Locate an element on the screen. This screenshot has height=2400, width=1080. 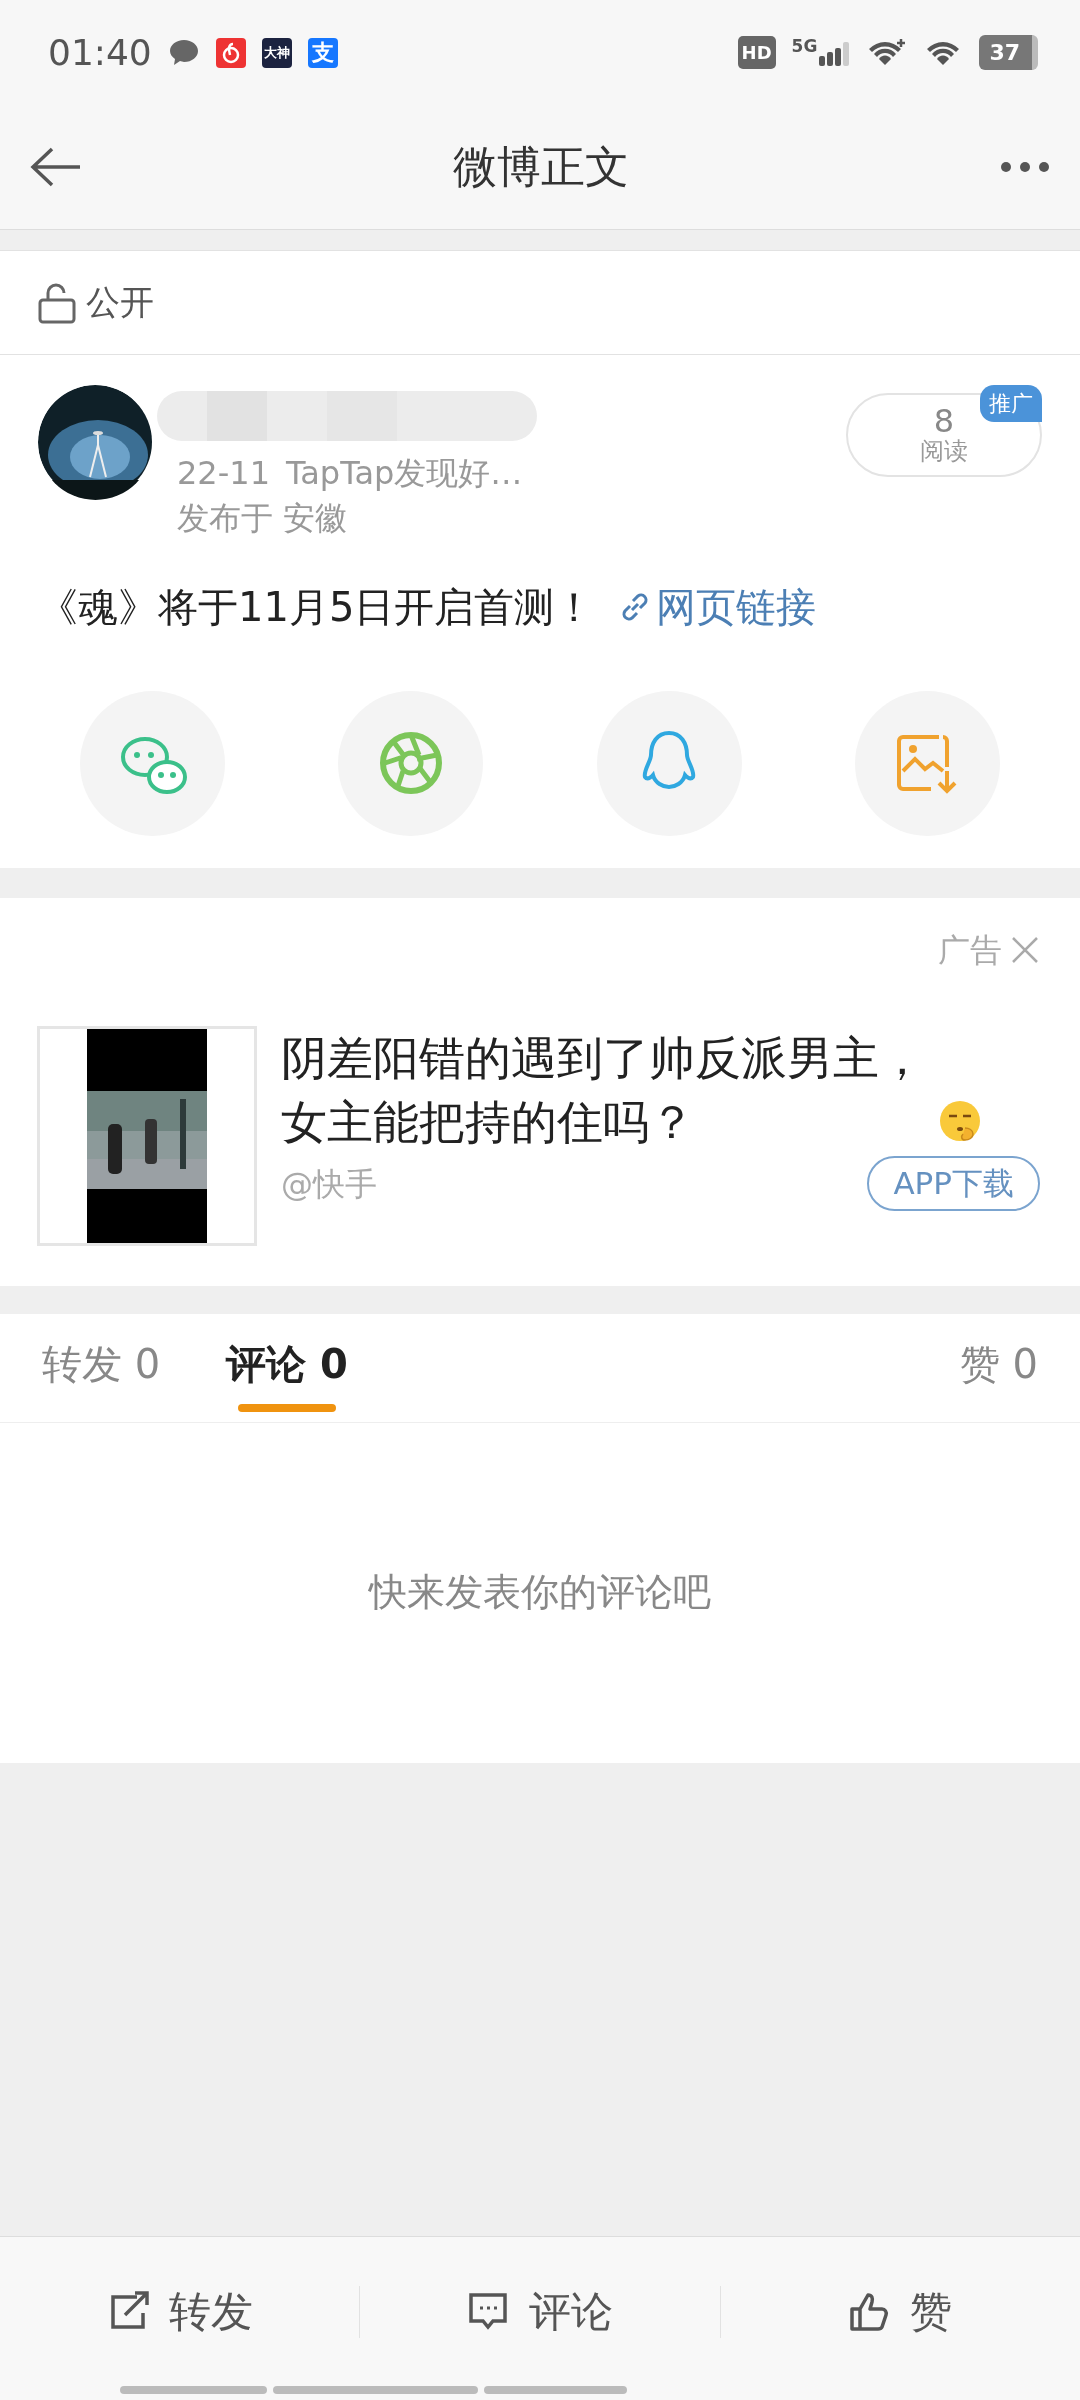
action-button: 转发 is located at coordinates (180, 2311).